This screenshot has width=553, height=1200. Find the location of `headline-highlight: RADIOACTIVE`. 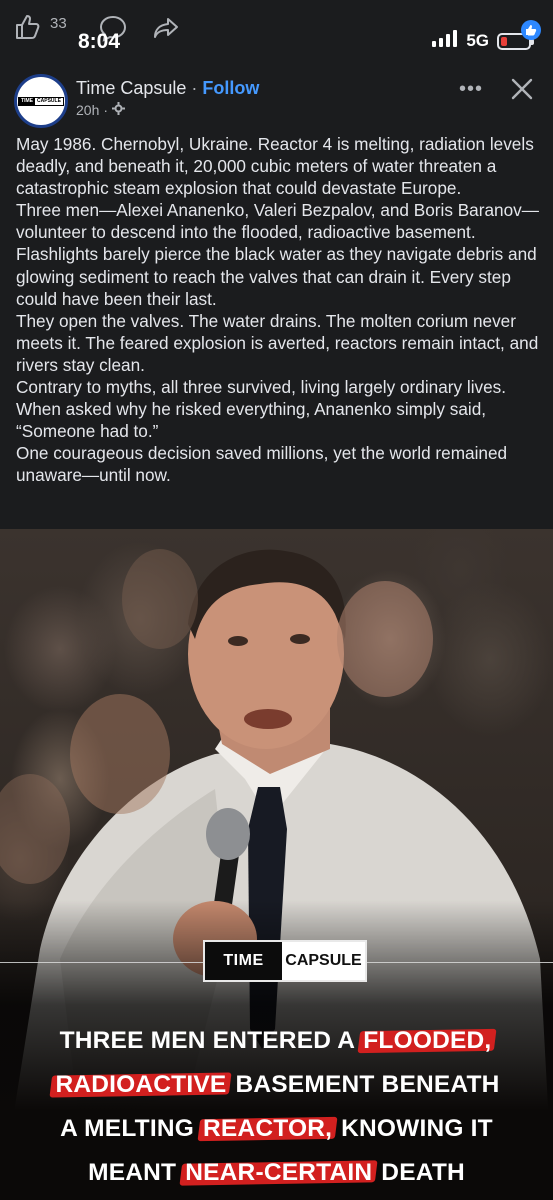

headline-highlight: RADIOACTIVE is located at coordinates (141, 1084).